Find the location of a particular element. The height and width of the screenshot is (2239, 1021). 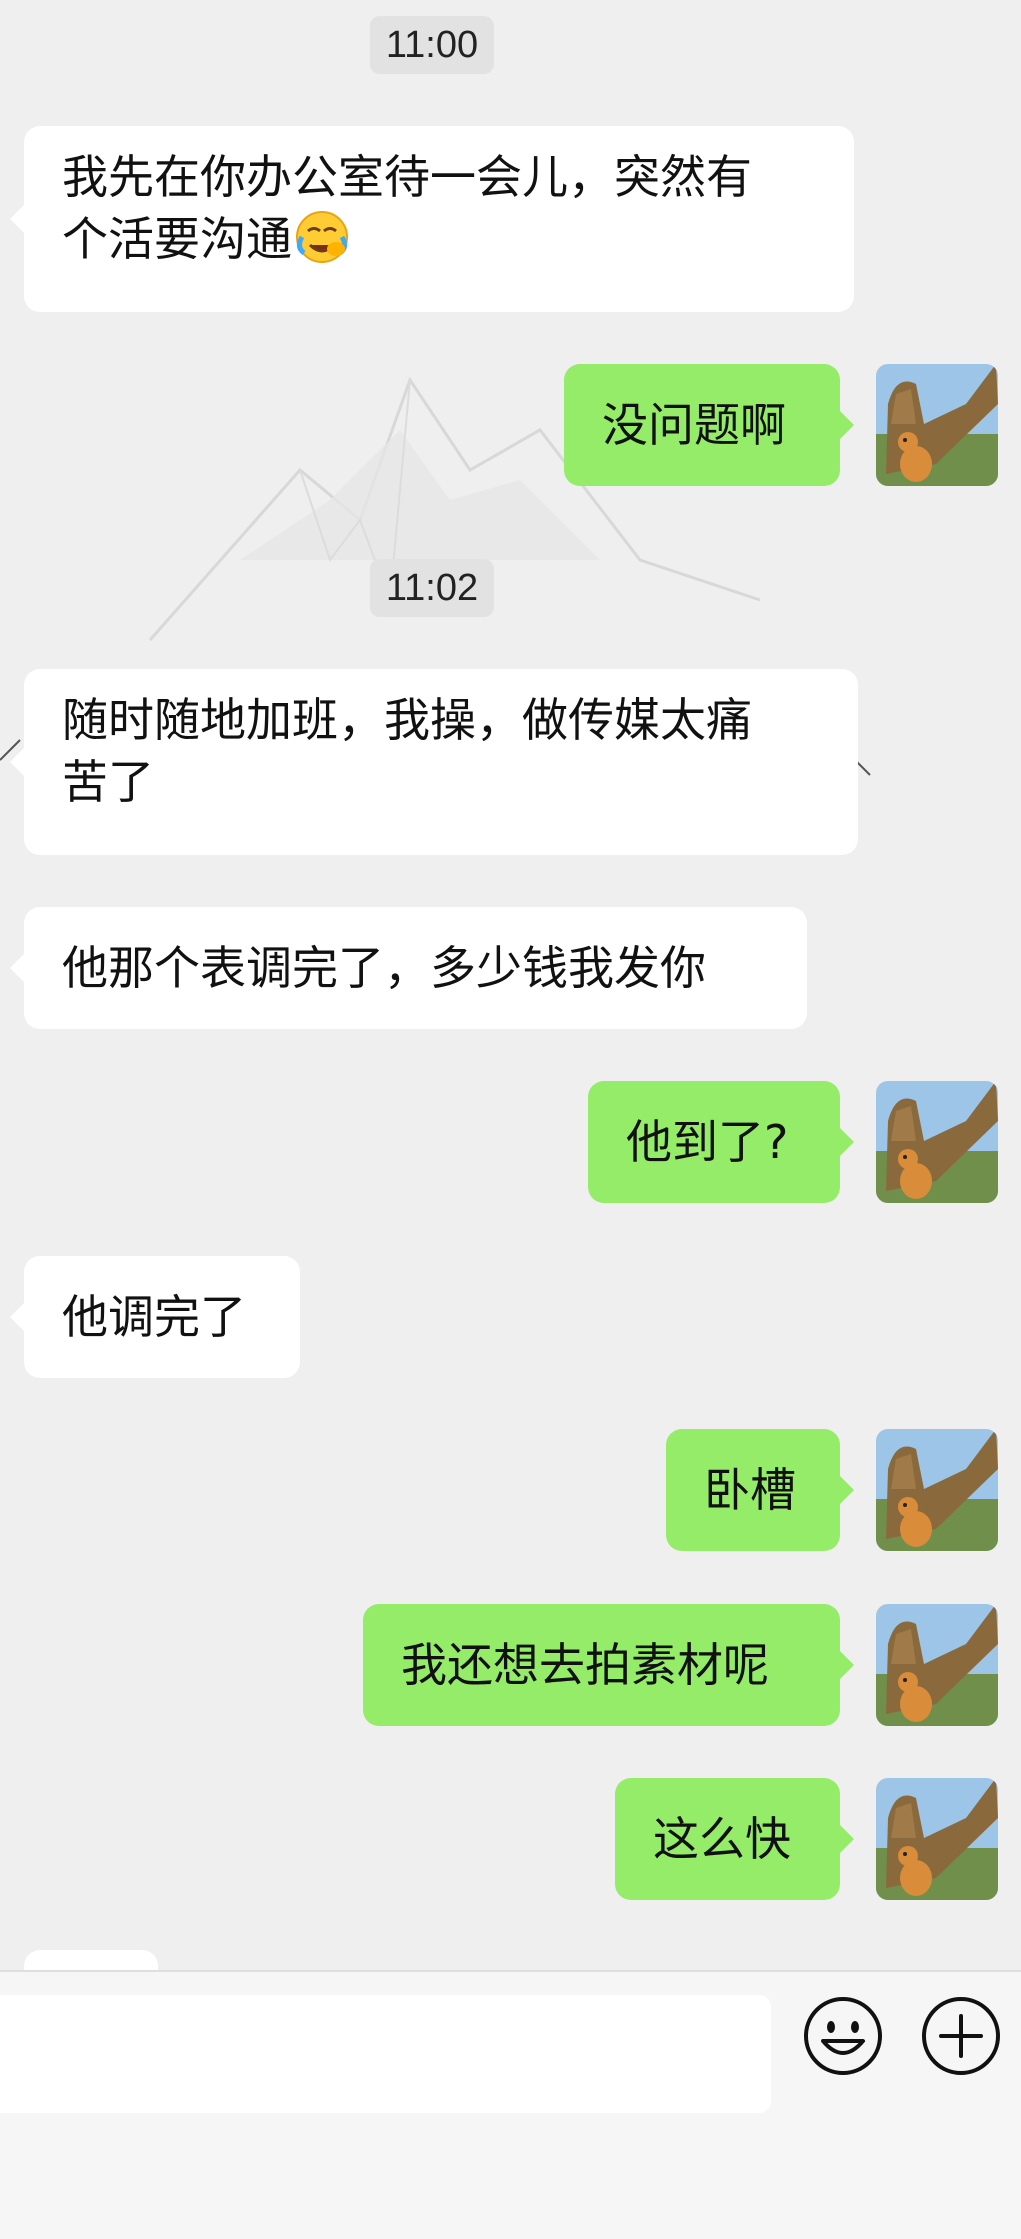

incoming-message-bubble: 随时随地加班，我操，做传媒太痛 苦了 is located at coordinates (434, 762).